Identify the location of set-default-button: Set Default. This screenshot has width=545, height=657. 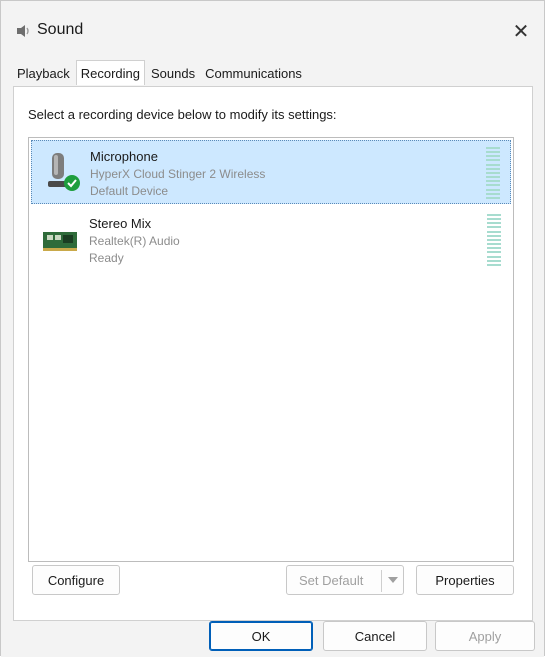
(345, 580).